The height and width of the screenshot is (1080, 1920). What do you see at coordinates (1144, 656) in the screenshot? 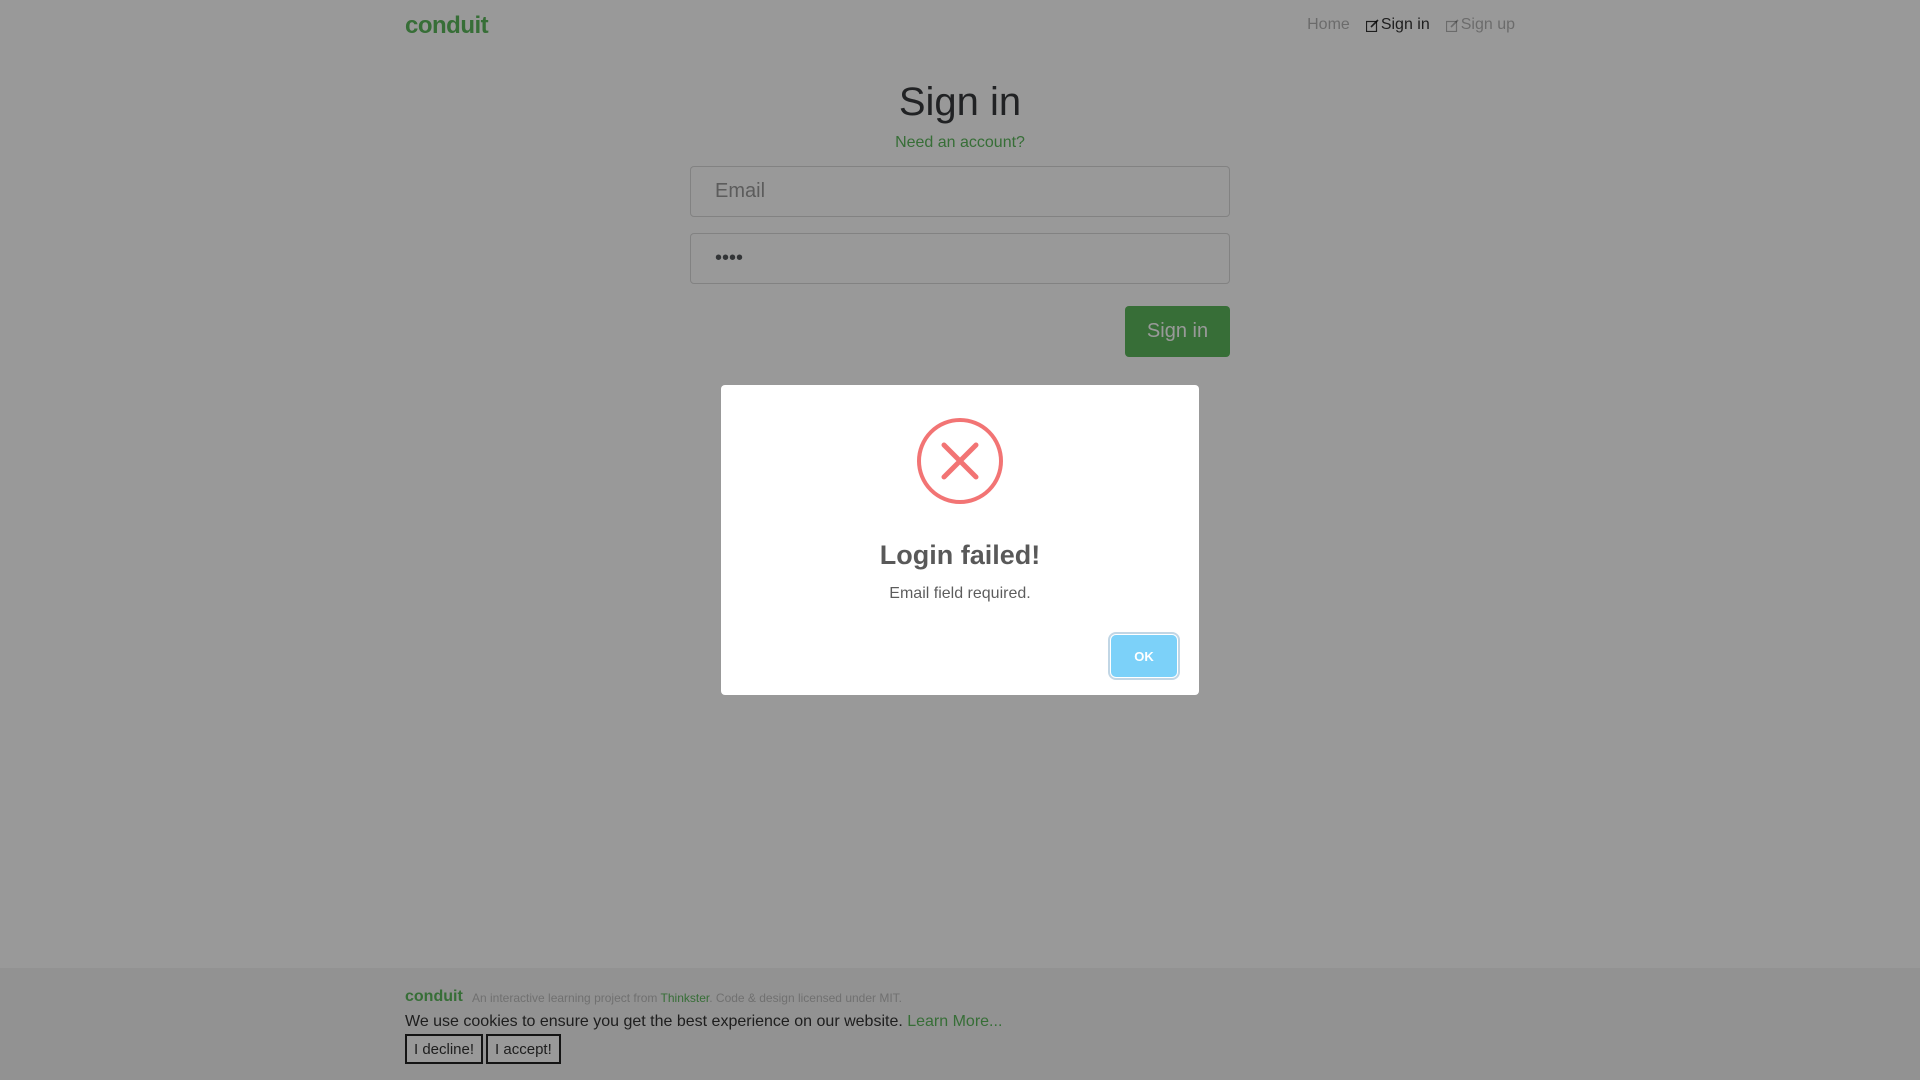
I see `ok-button: OK` at bounding box center [1144, 656].